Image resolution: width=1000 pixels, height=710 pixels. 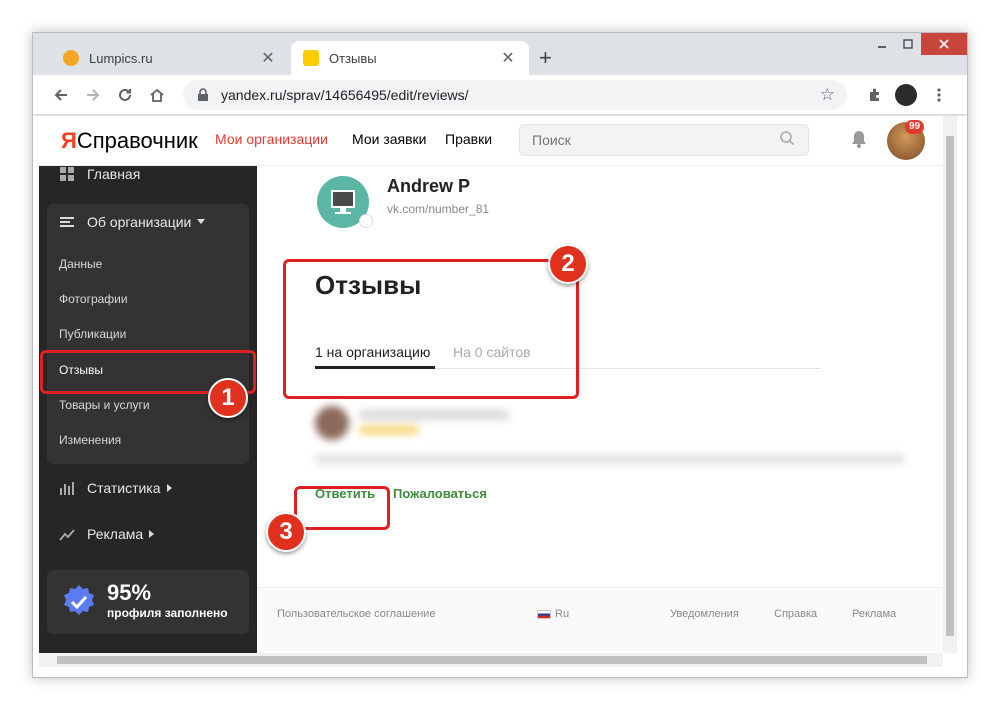 I want to click on sidebar-item-publications: Публикации, so click(x=92, y=334).